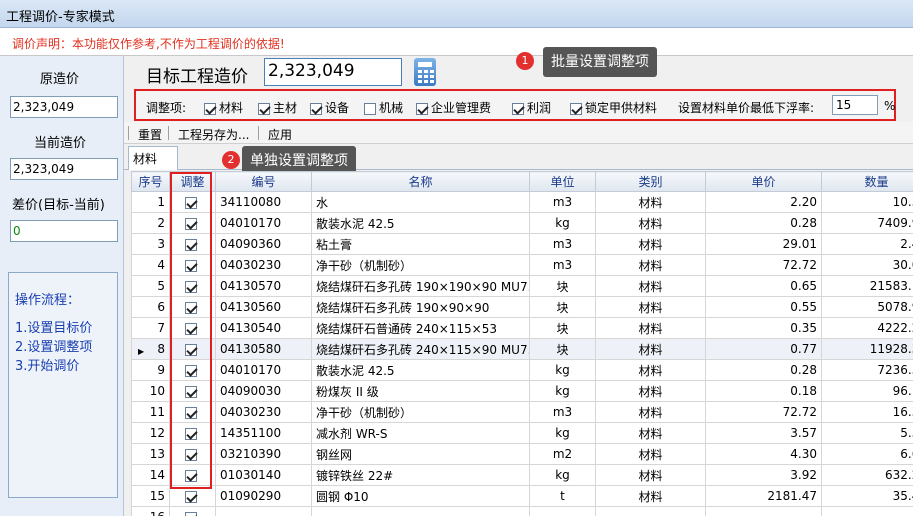  Describe the element at coordinates (562, 454) in the screenshot. I see `table-cell: m2` at that location.